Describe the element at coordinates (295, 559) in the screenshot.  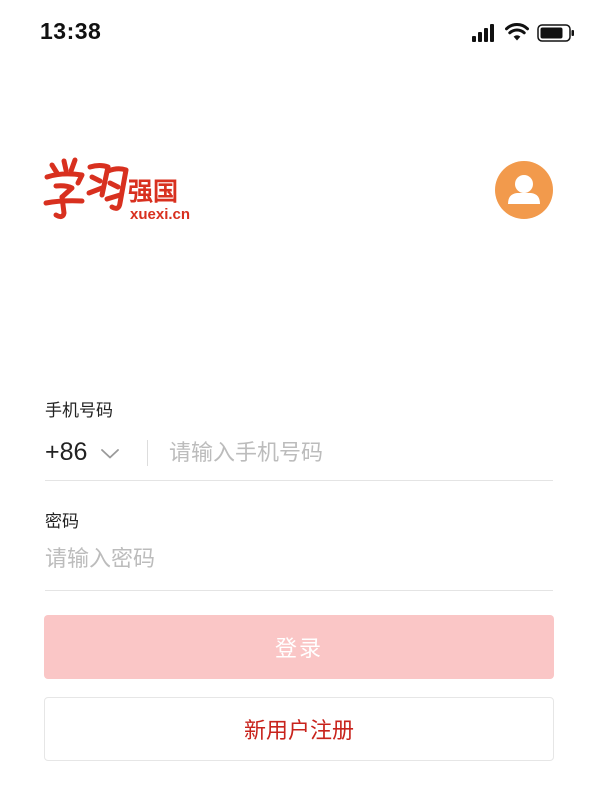
I see `password-input` at that location.